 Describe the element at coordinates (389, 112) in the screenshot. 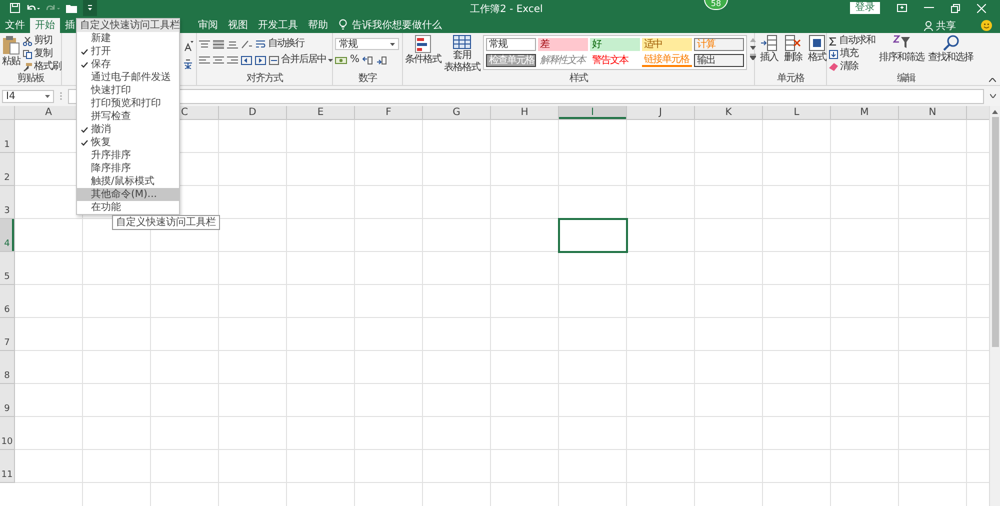

I see `column-header: F` at that location.